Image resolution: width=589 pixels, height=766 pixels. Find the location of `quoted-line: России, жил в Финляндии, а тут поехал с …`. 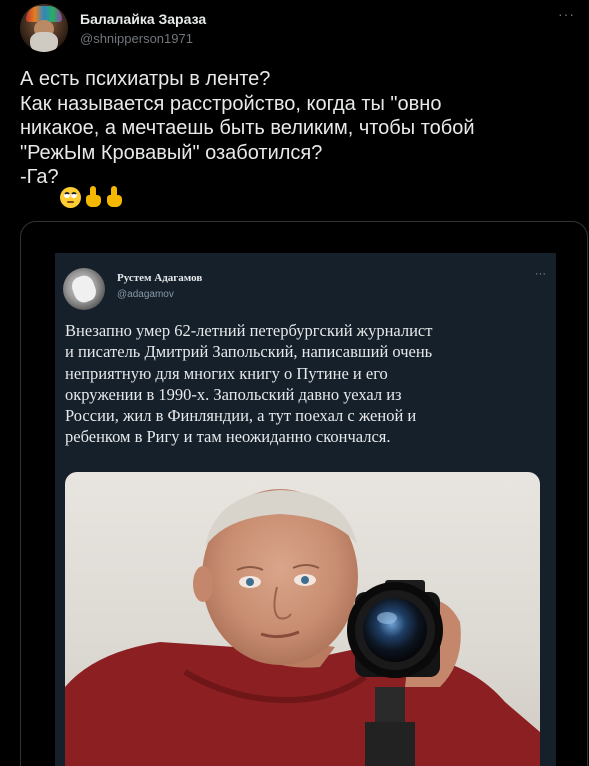

quoted-line: России, жил в Финляндии, а тут поехал с … is located at coordinates (241, 416).